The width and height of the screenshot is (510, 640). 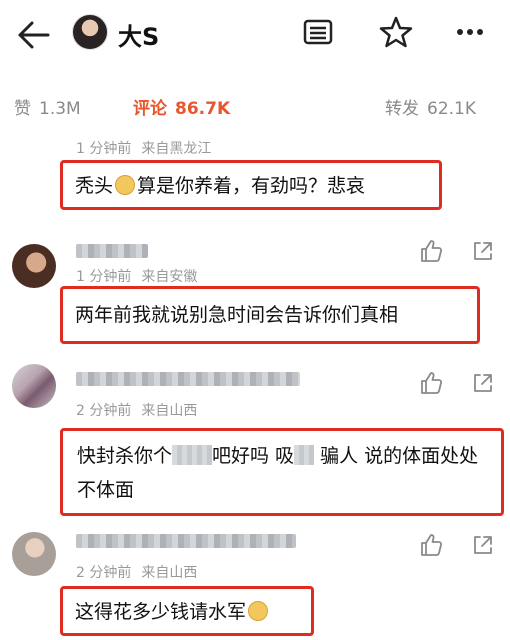 What do you see at coordinates (258, 611) in the screenshot?
I see `crying-laughing-emoji-icon` at bounding box center [258, 611].